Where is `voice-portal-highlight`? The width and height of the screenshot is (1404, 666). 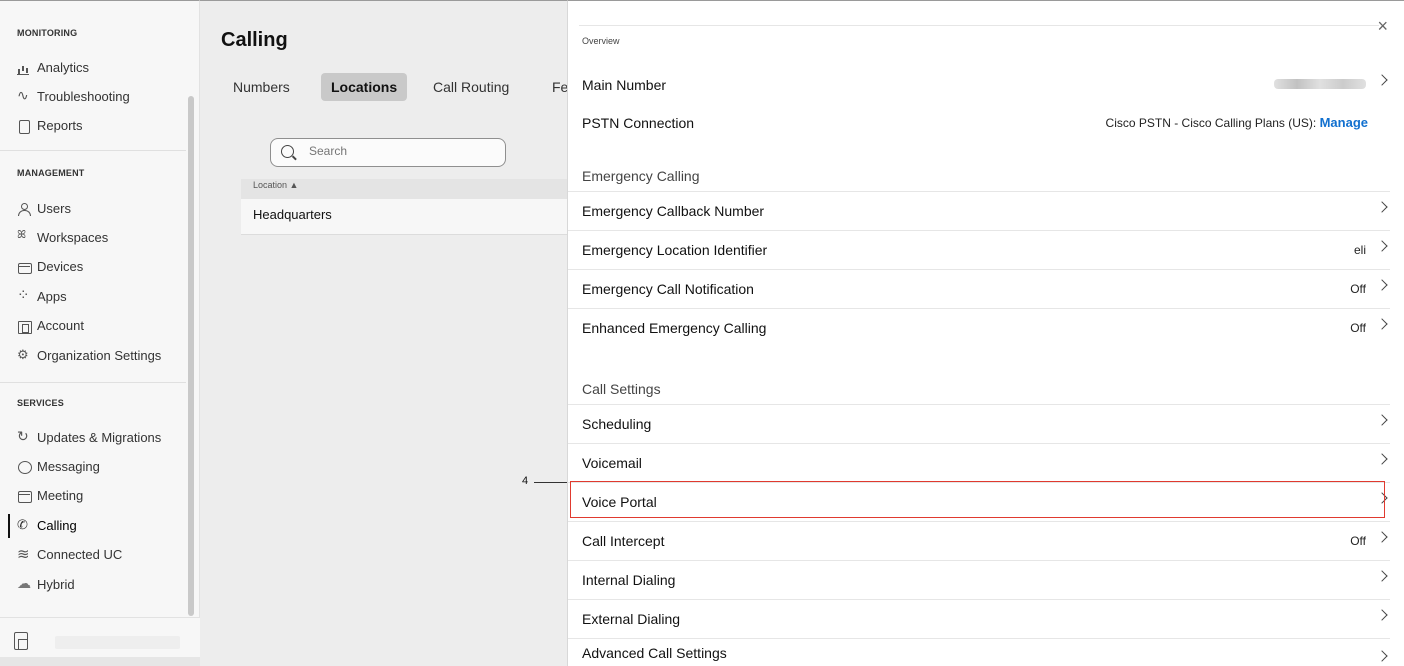 voice-portal-highlight is located at coordinates (977, 499).